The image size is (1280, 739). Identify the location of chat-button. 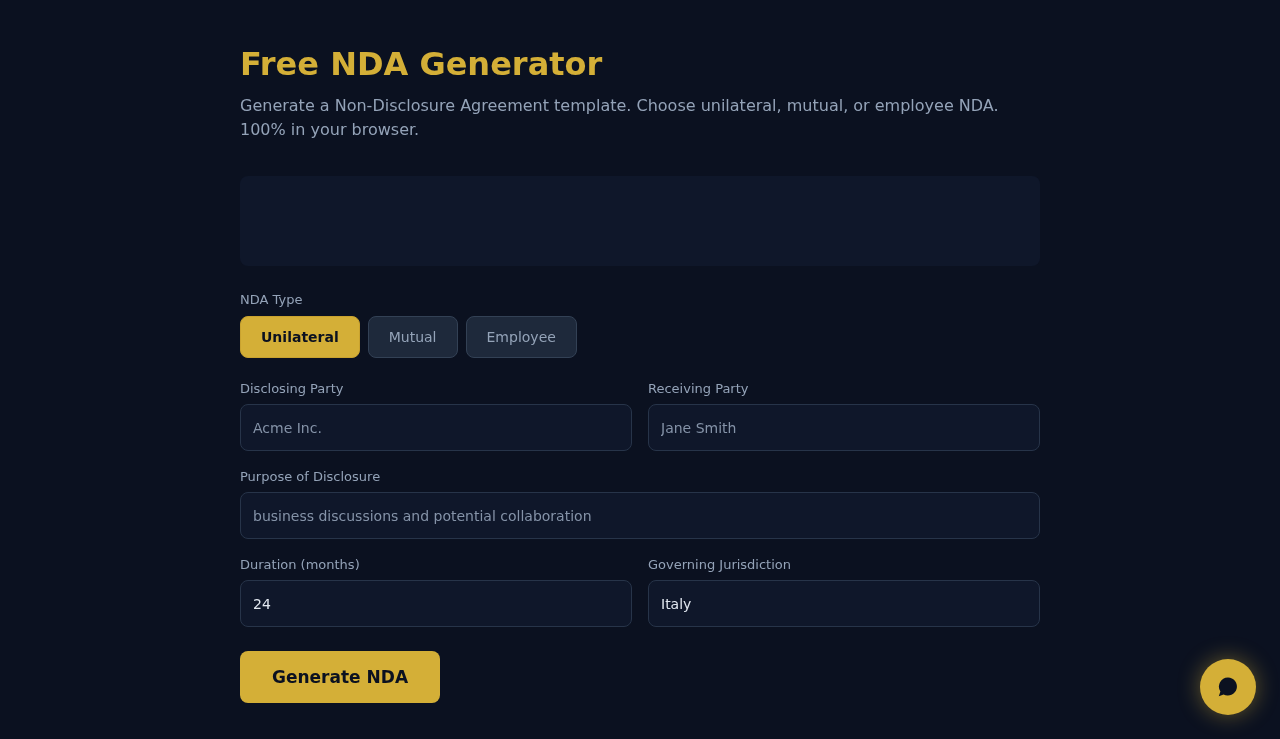
(1228, 687).